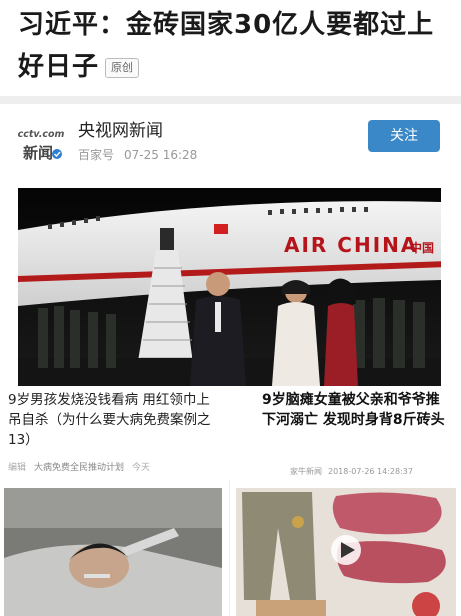 This screenshot has width=461, height=616. I want to click on author-name: 央视网新闻, so click(120, 128).